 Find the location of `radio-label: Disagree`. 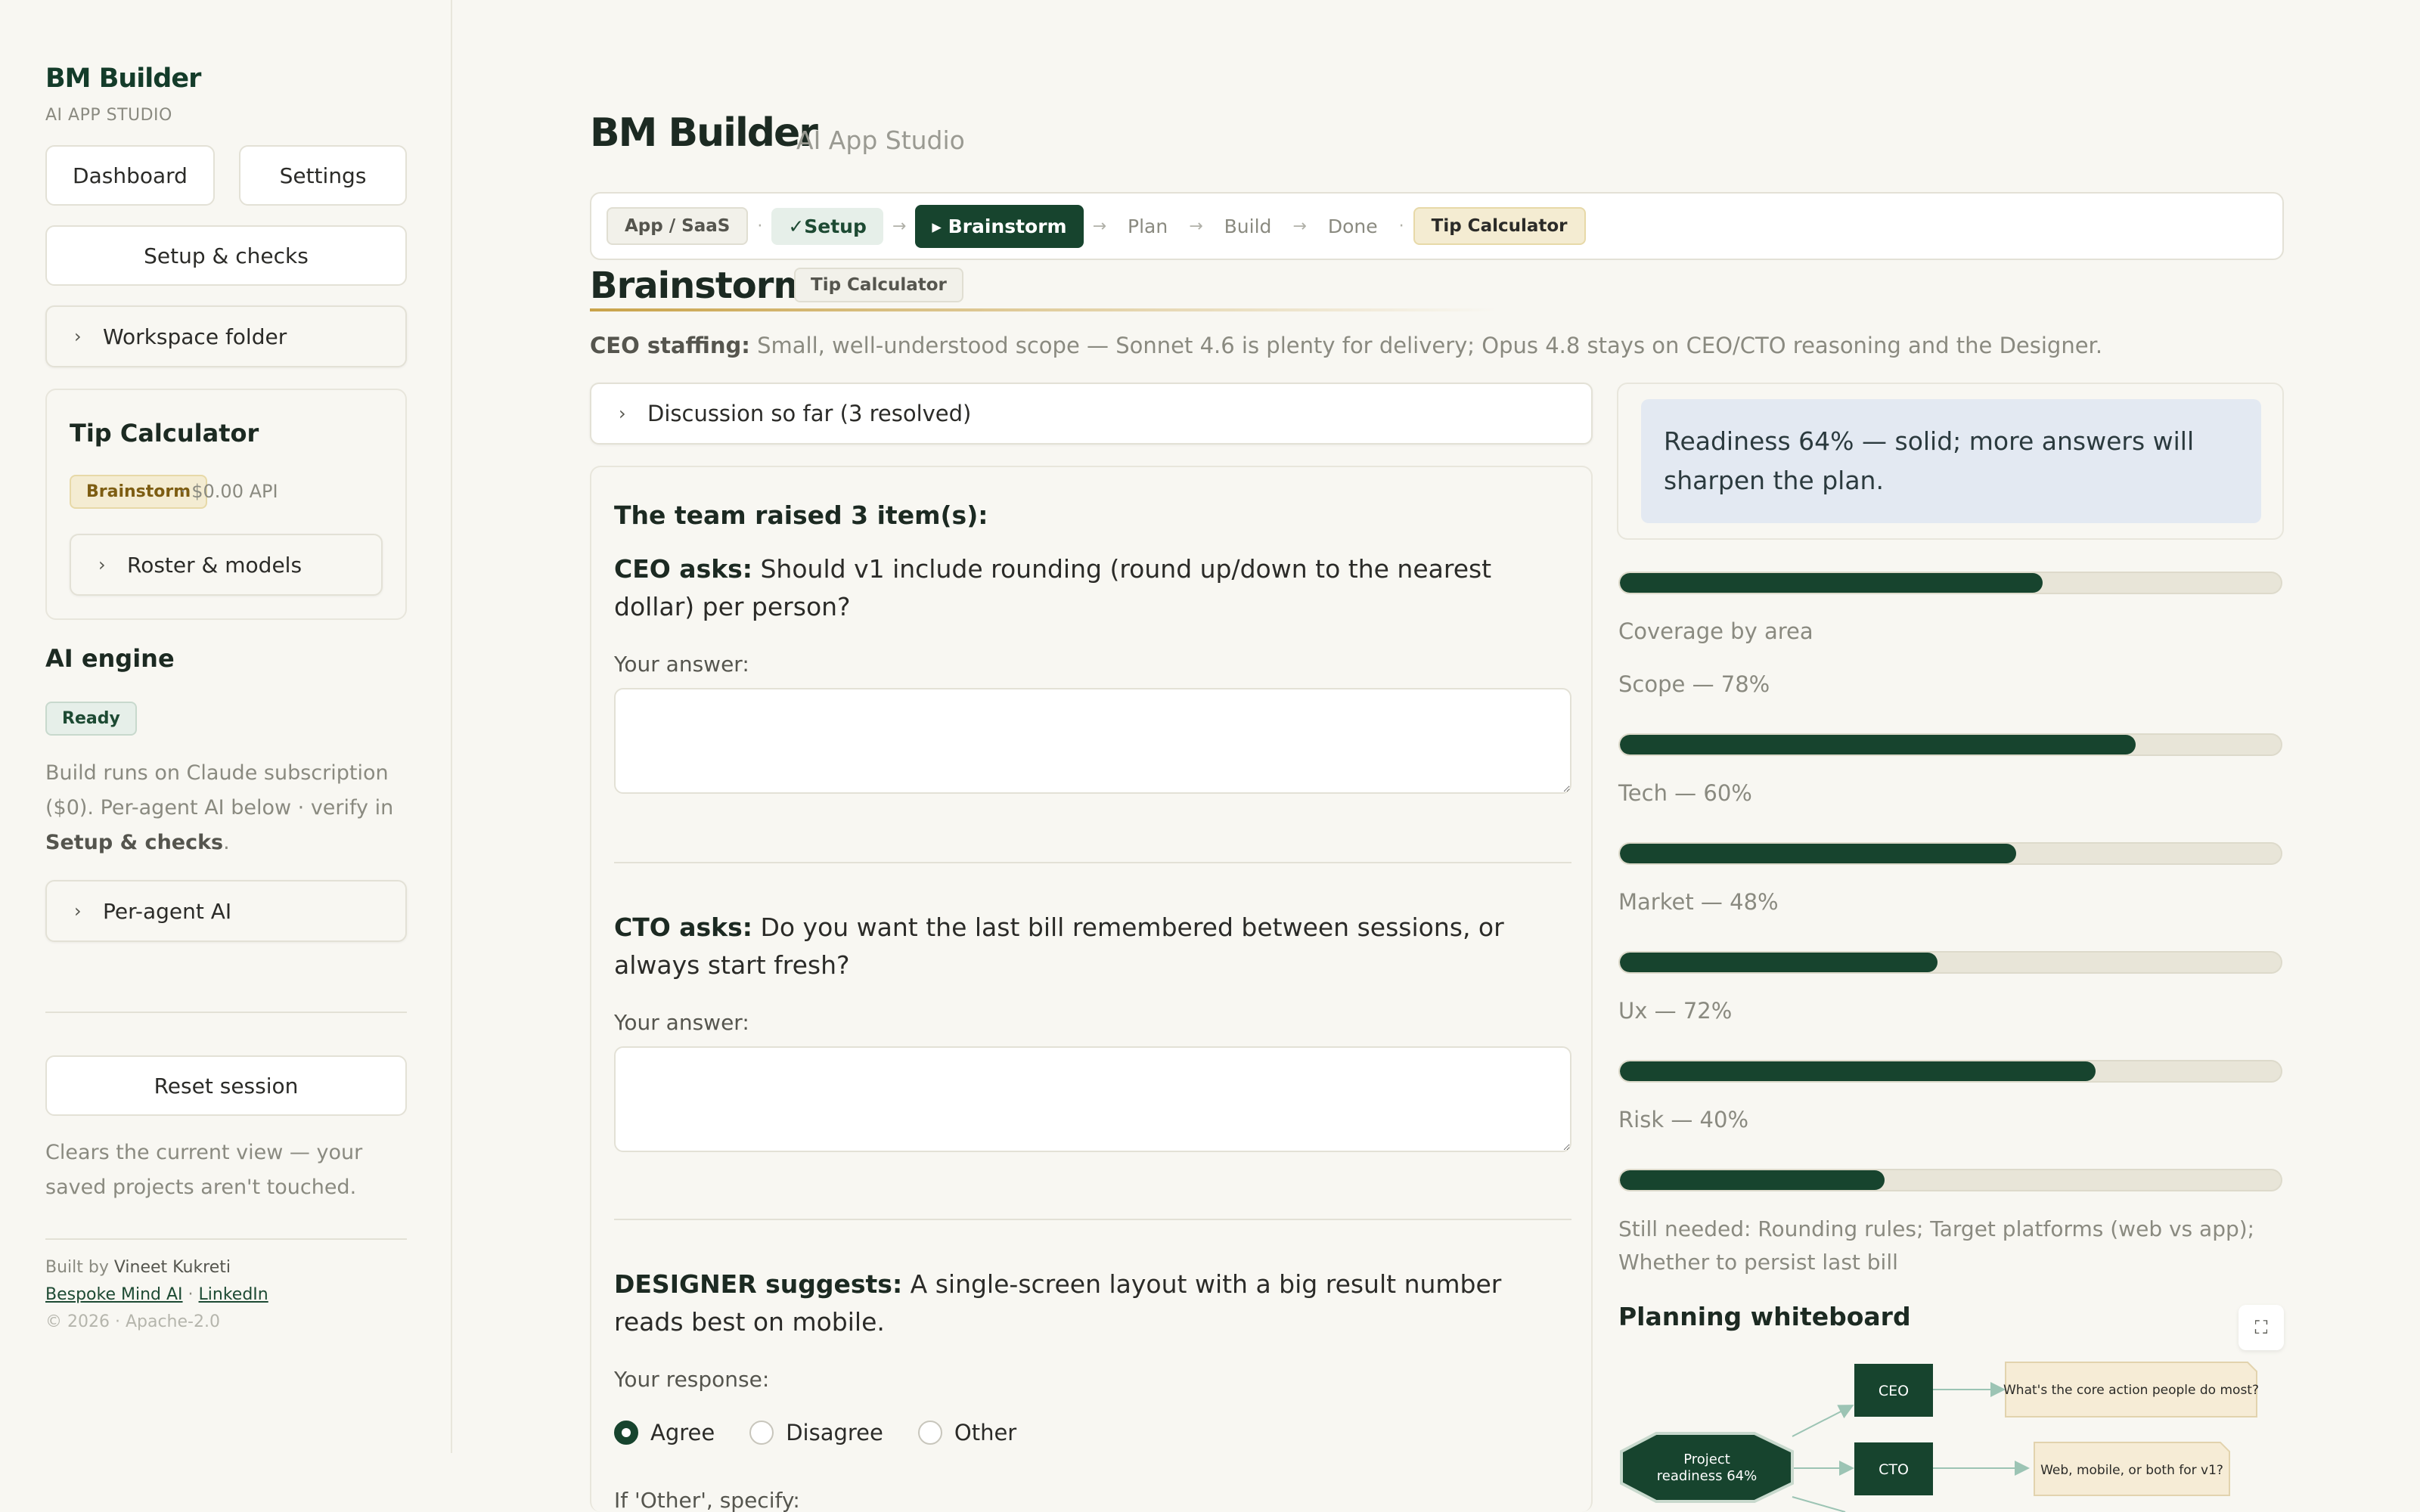

radio-label: Disagree is located at coordinates (835, 1432).